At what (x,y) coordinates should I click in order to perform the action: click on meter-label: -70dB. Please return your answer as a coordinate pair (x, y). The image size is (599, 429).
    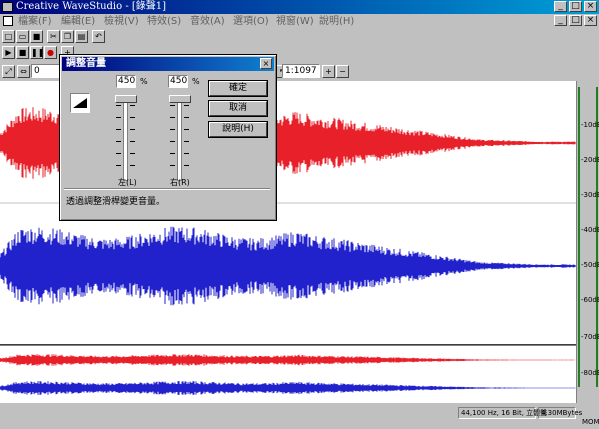
    Looking at the image, I should click on (590, 337).